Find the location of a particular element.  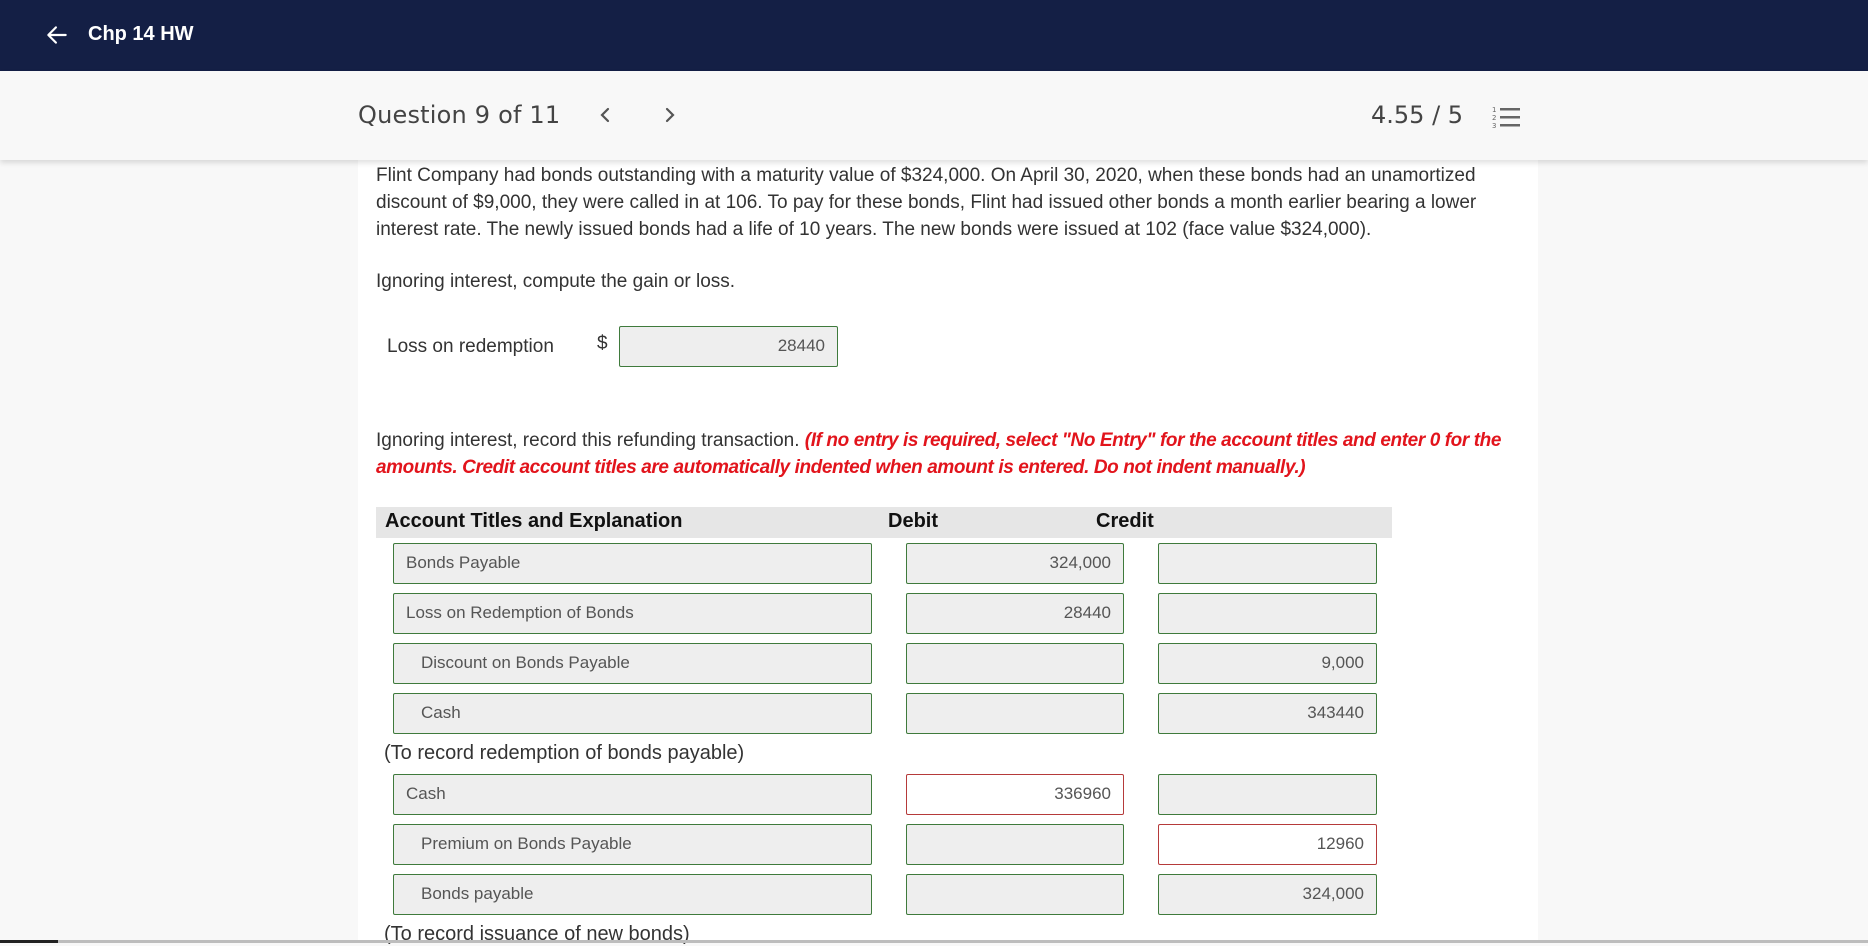

header-credit: Credit is located at coordinates (1125, 521).